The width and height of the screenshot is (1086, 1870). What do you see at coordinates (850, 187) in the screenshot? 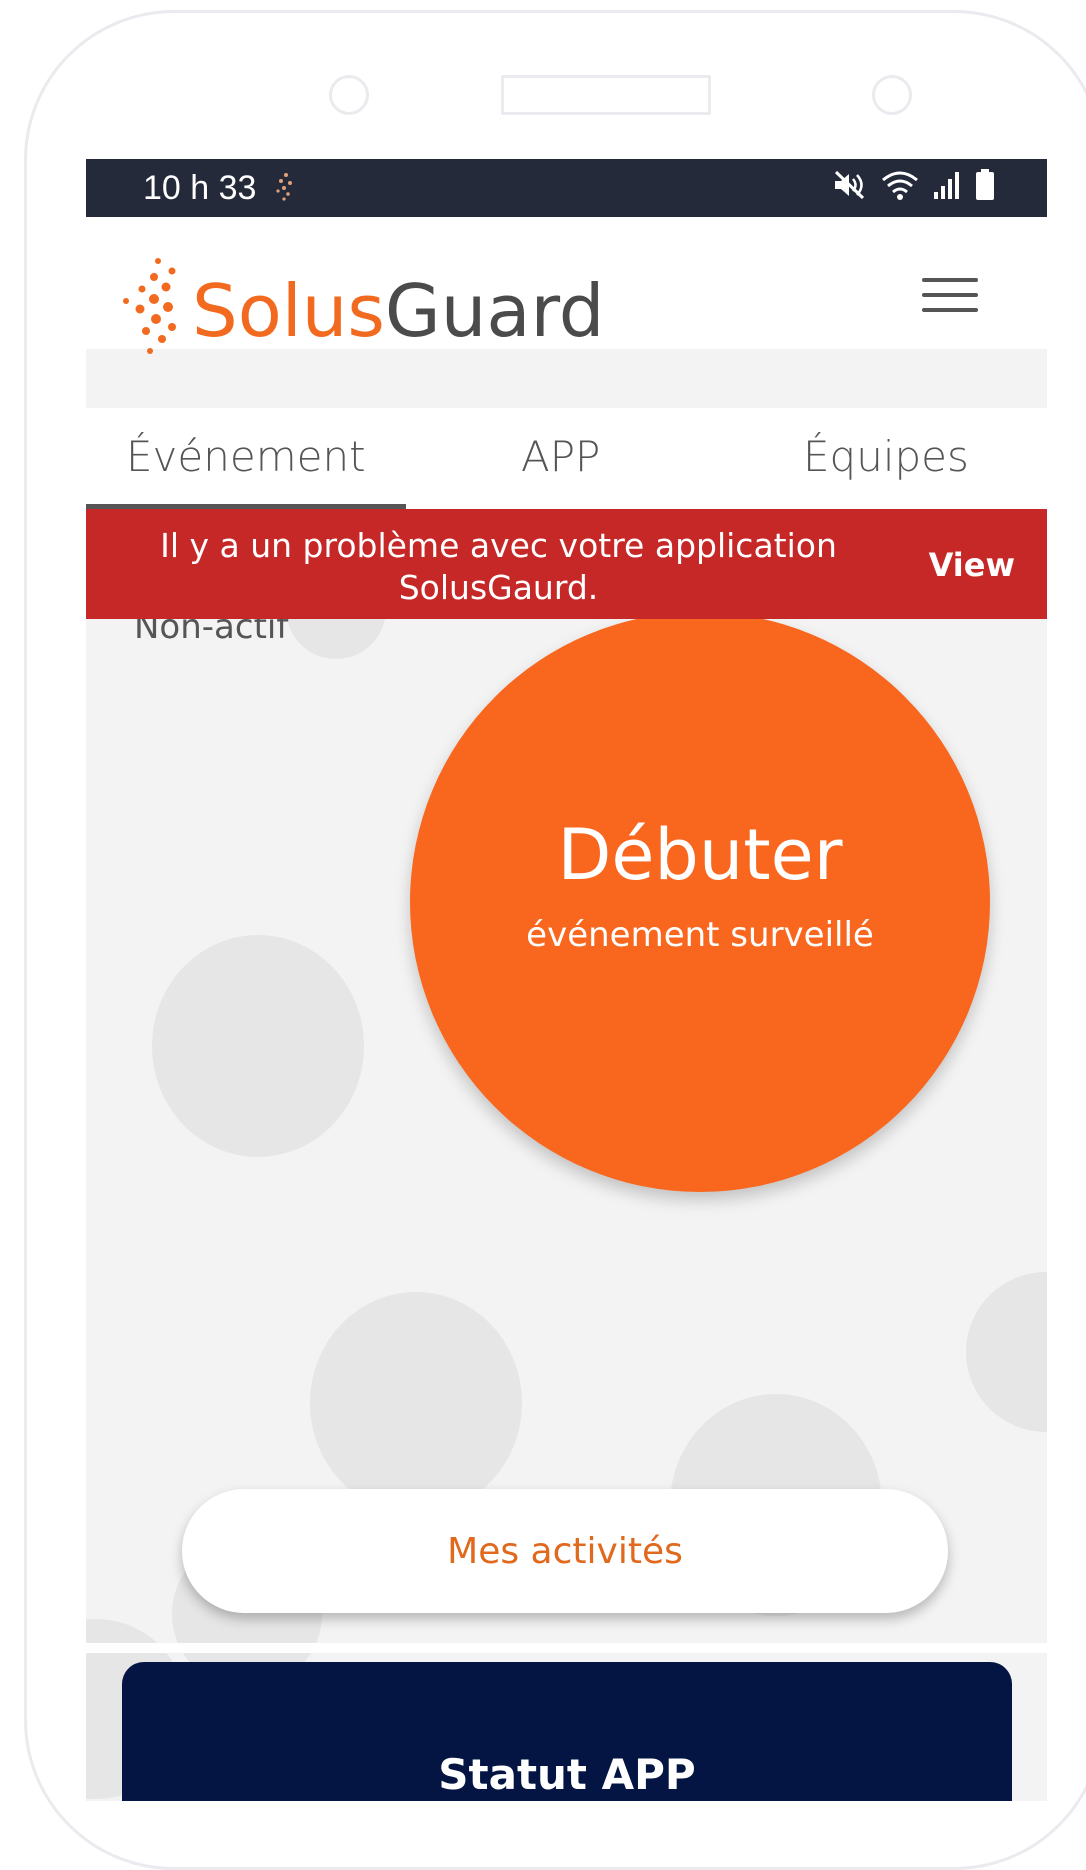
I see `mute-icon` at bounding box center [850, 187].